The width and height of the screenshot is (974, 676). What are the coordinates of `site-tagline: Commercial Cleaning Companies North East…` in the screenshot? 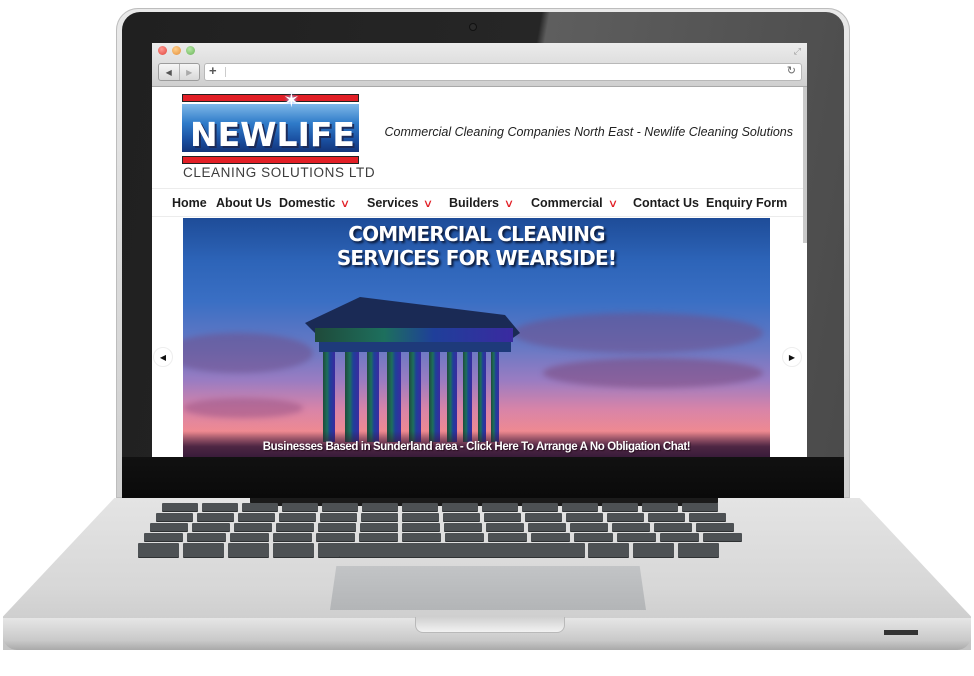 It's located at (588, 132).